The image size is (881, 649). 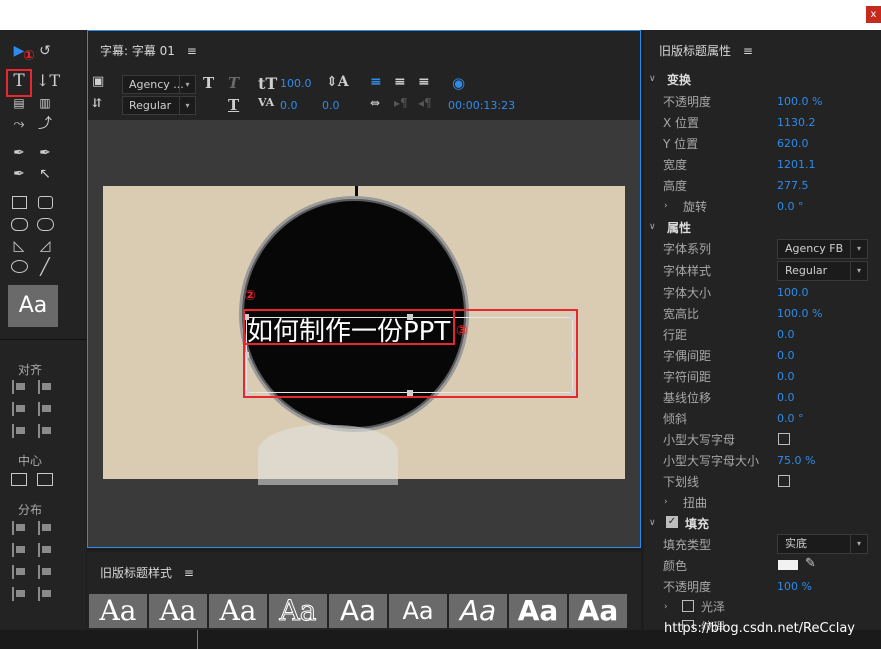 What do you see at coordinates (799, 101) in the screenshot?
I see `opacity-value: 100.0 %` at bounding box center [799, 101].